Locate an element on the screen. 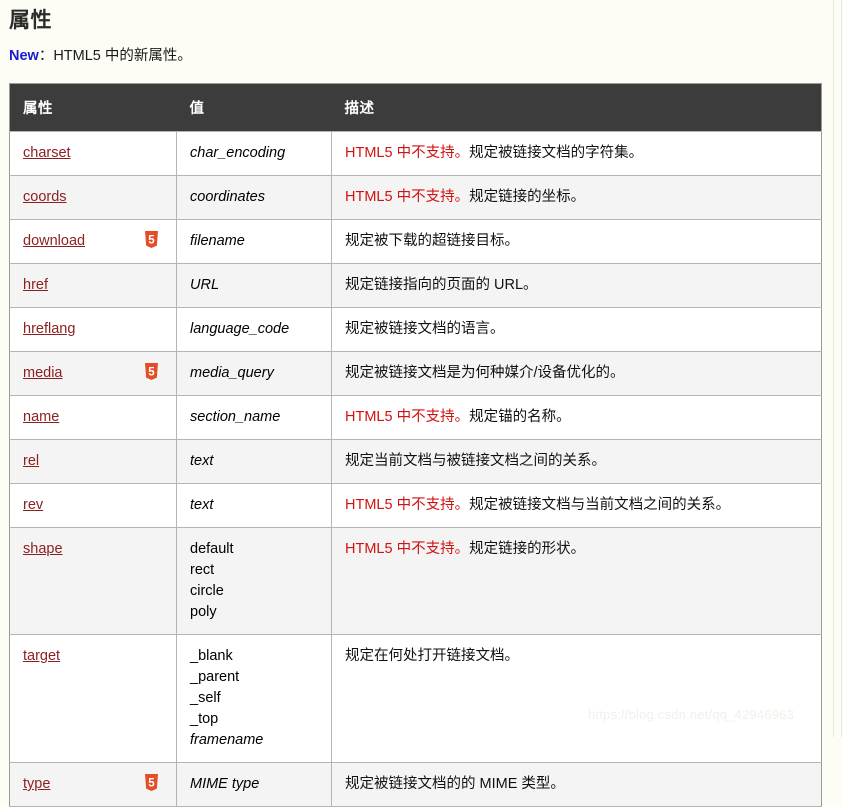 Image resolution: width=843 pixels, height=807 pixels. description-cell: 规定被链接文档是为何种媒介/设备优化的。 is located at coordinates (576, 373).